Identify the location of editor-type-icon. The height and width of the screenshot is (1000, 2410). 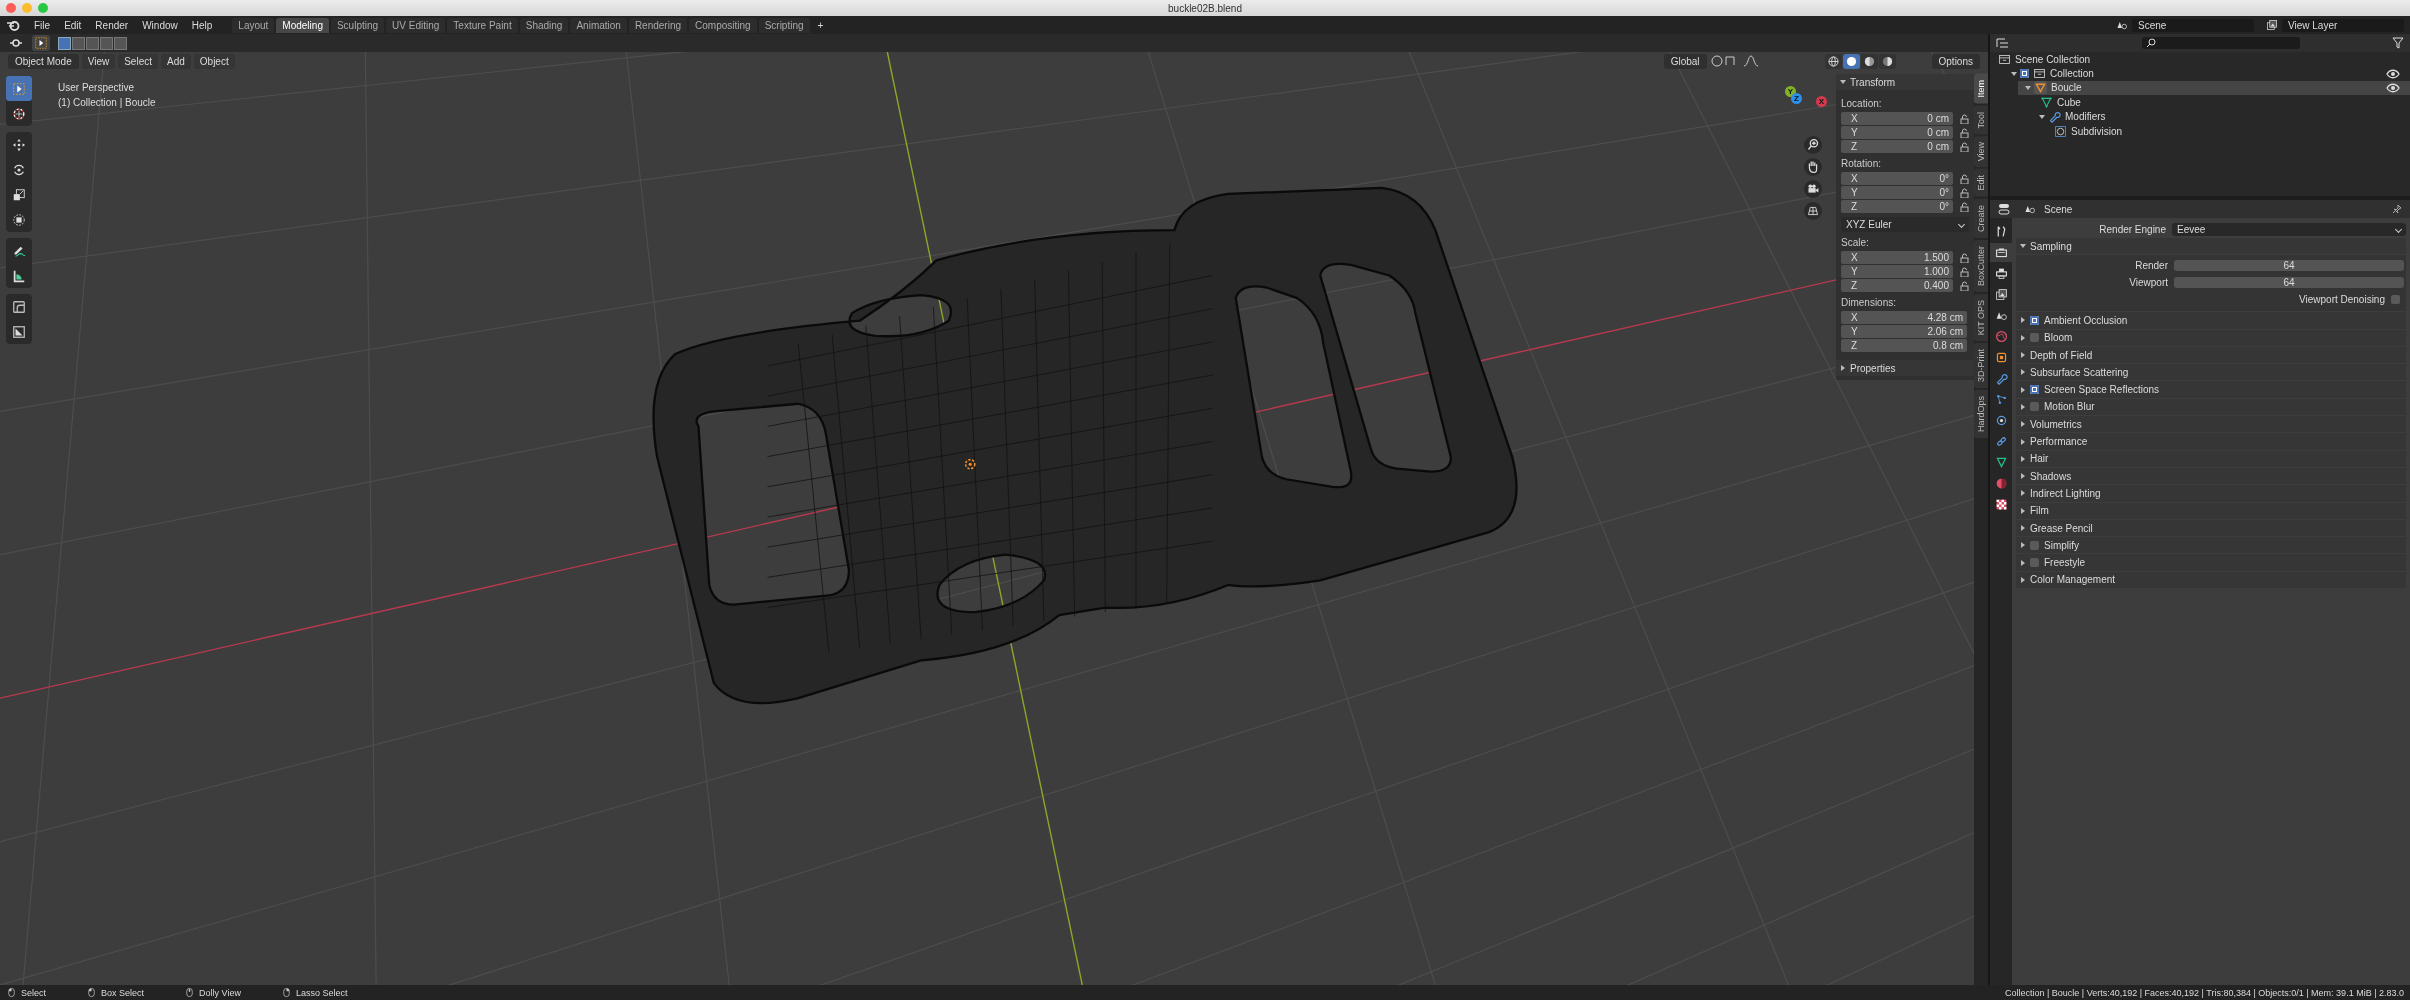
(16, 43).